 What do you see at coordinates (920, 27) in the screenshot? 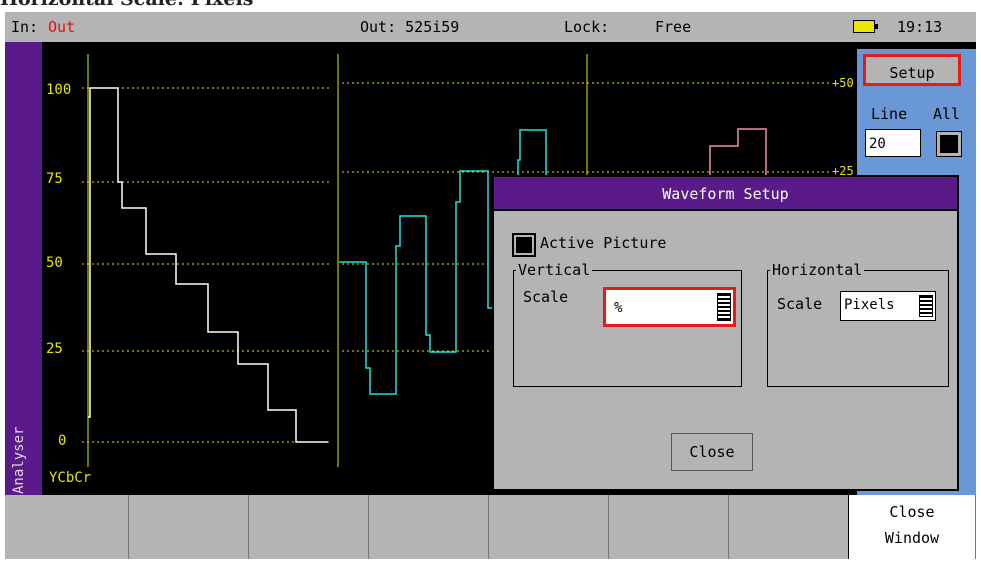
I see `clock: 19:13` at bounding box center [920, 27].